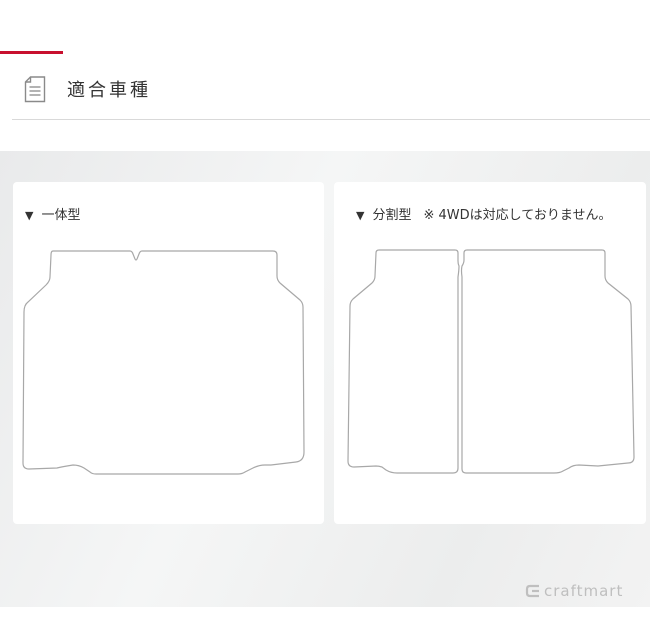  I want to click on craftmart-logo: craftmart, so click(586, 591).